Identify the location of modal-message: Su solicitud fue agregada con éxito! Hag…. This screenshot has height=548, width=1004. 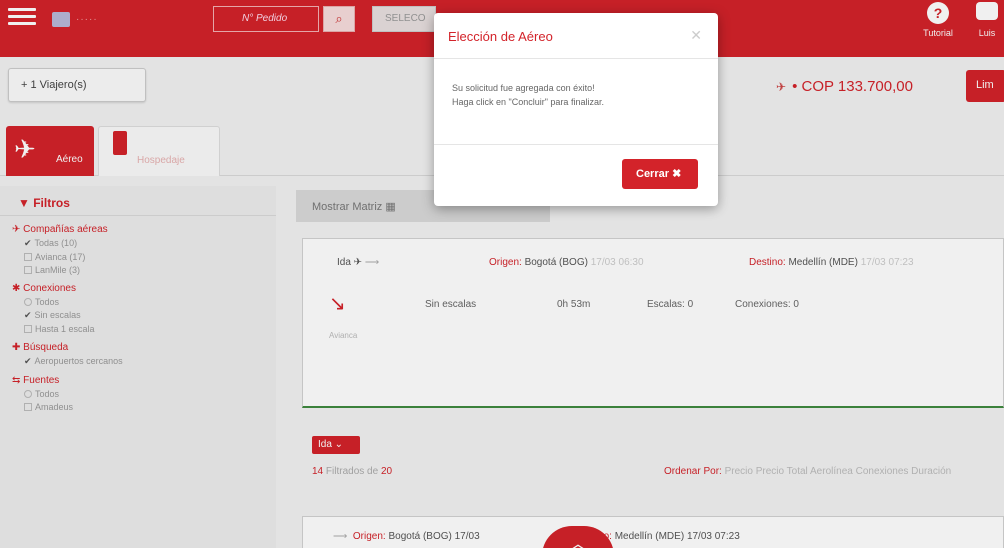
(576, 102).